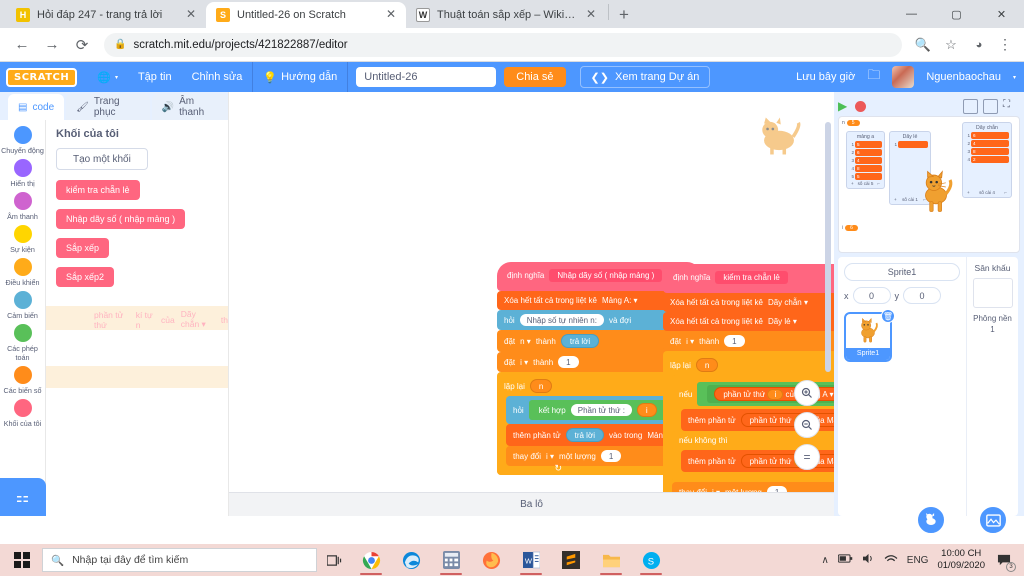 The height and width of the screenshot is (576, 1024). Describe the element at coordinates (845, 560) in the screenshot. I see `battery-icon` at that location.